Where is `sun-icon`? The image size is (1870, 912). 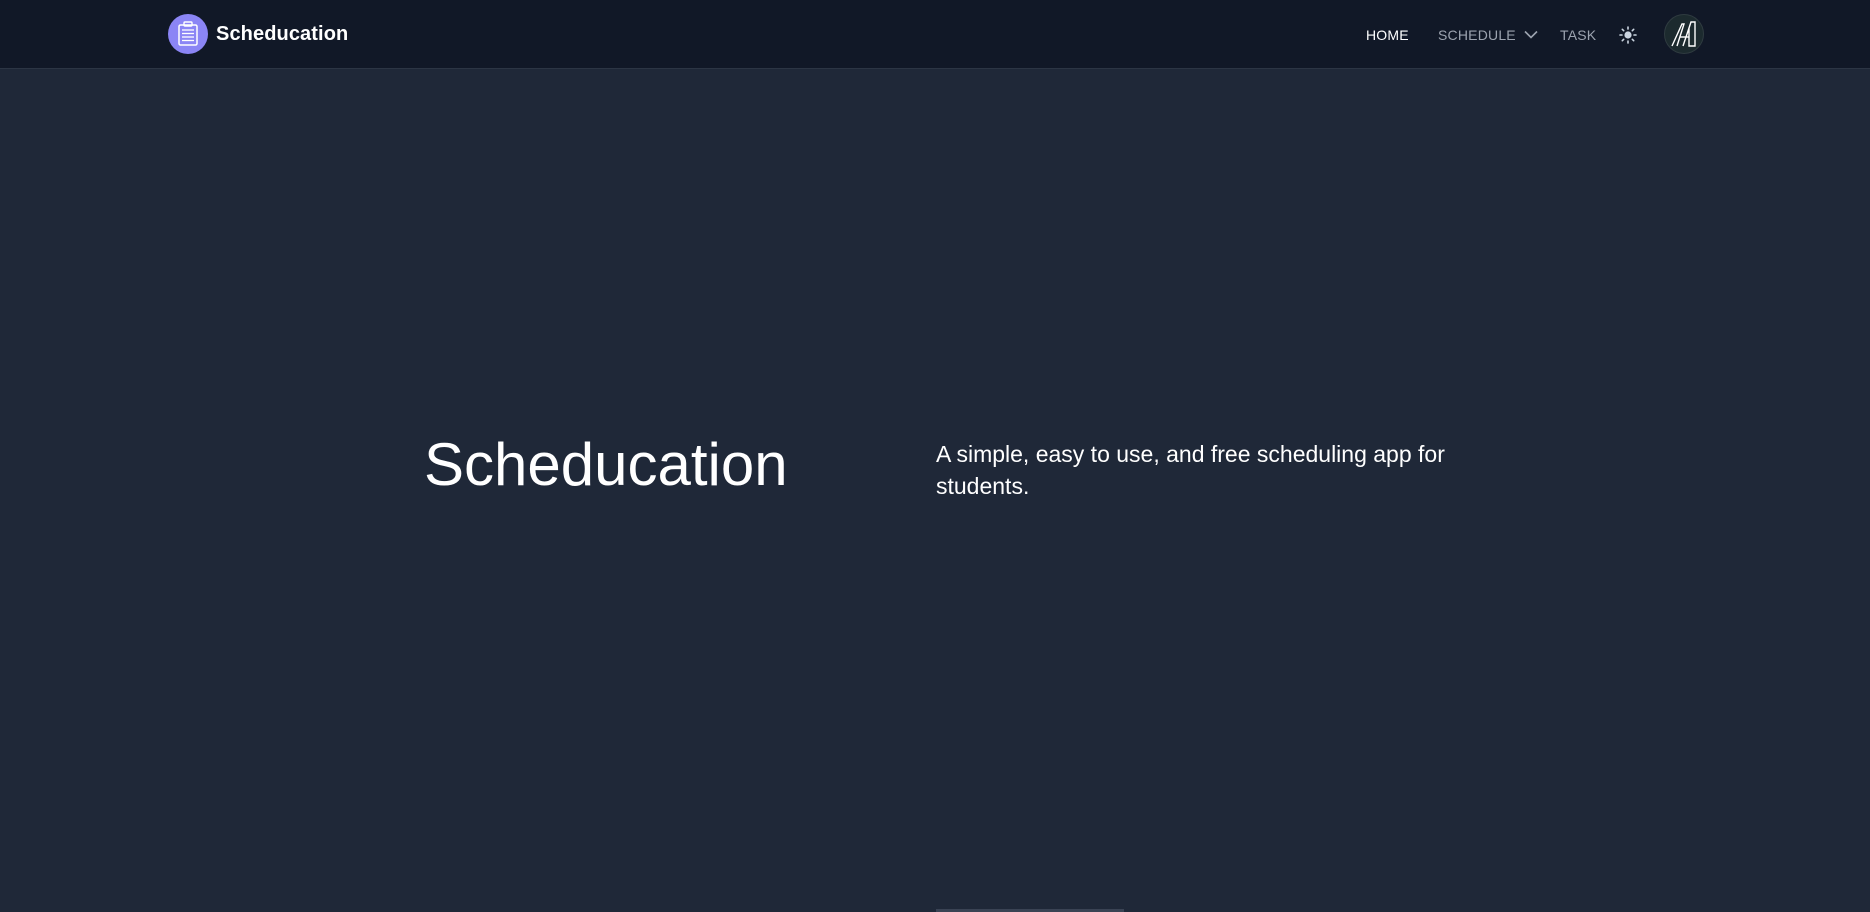 sun-icon is located at coordinates (1628, 35).